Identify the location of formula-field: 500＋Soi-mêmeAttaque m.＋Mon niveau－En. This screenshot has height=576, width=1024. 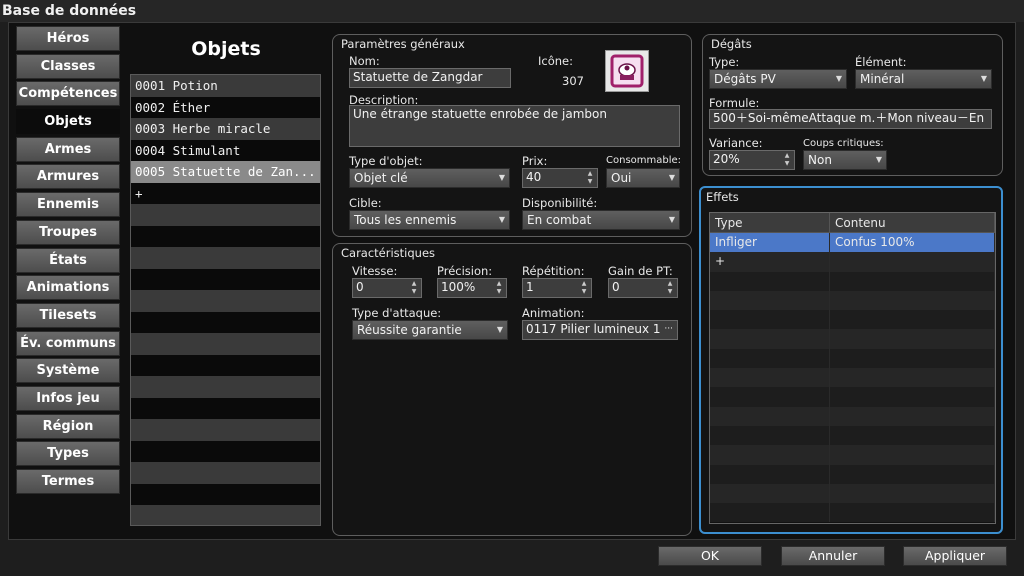
(850, 119).